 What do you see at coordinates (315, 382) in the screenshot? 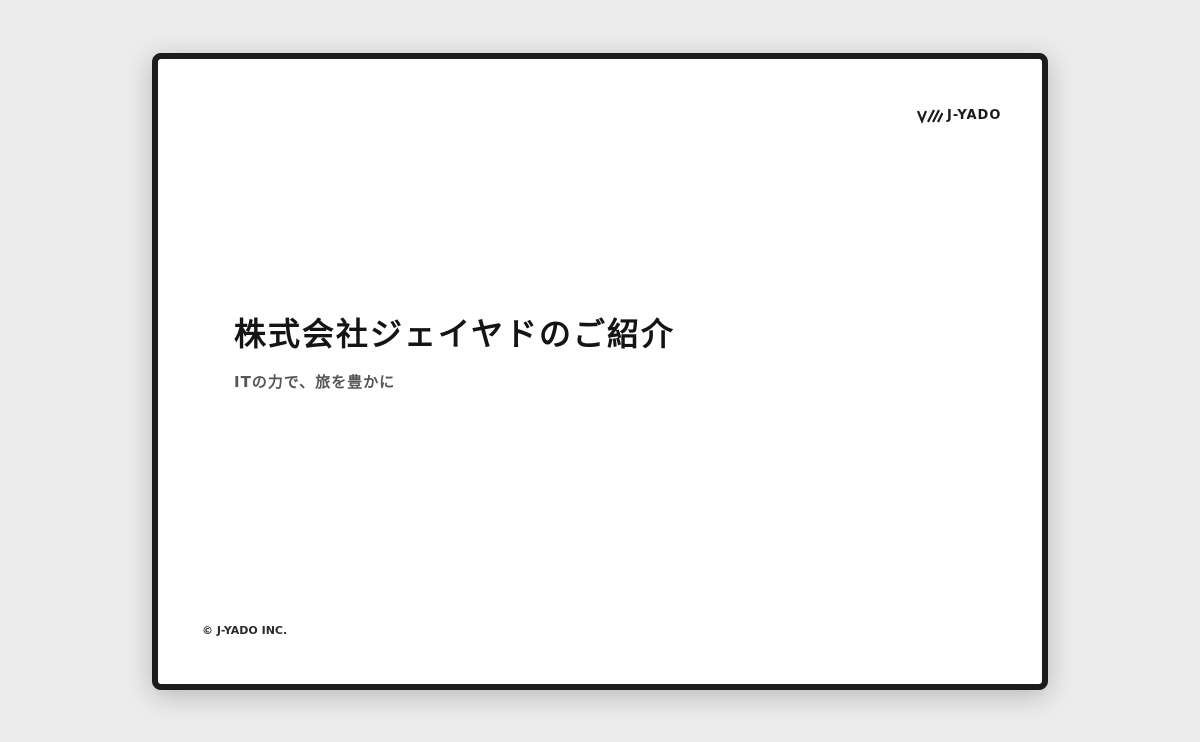
I see `slide-subtitle: ITの力で、旅を豊かに` at bounding box center [315, 382].